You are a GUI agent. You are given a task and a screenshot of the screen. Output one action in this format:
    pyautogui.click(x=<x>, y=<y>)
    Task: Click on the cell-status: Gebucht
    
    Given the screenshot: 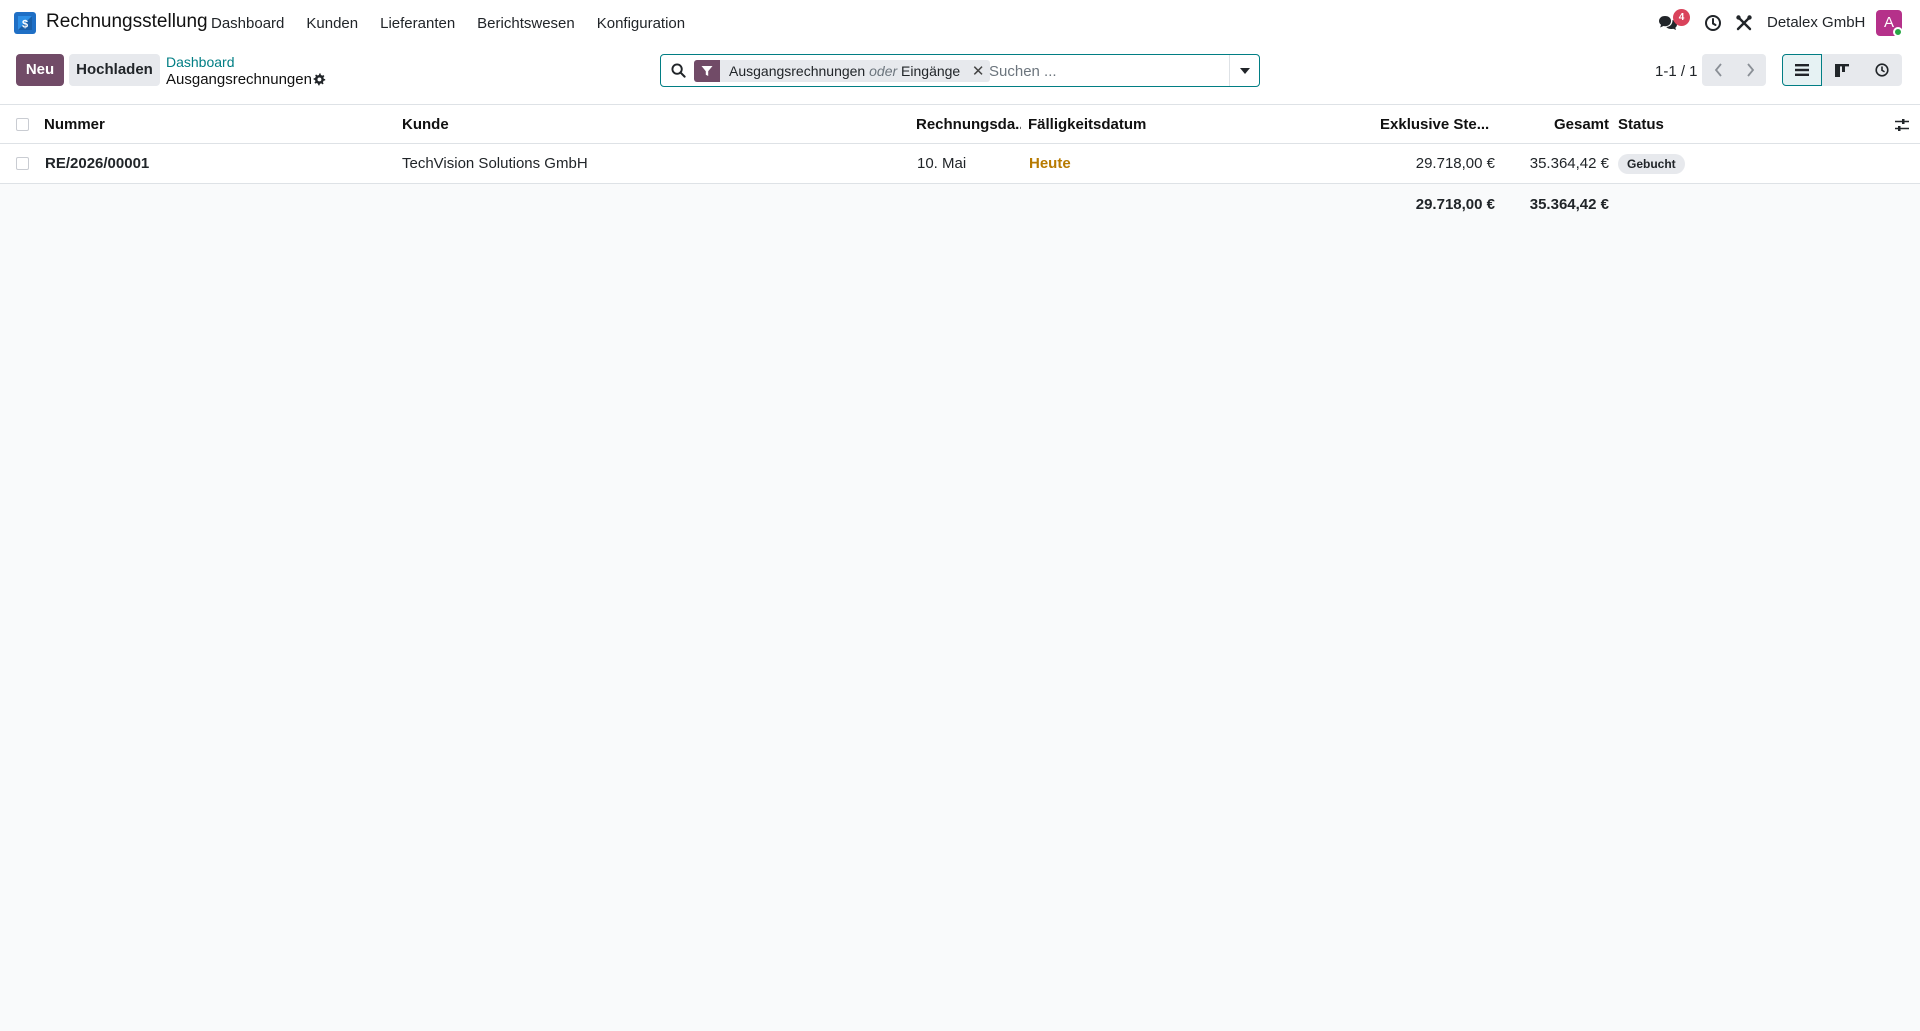 What is the action you would take?
    pyautogui.click(x=1718, y=163)
    